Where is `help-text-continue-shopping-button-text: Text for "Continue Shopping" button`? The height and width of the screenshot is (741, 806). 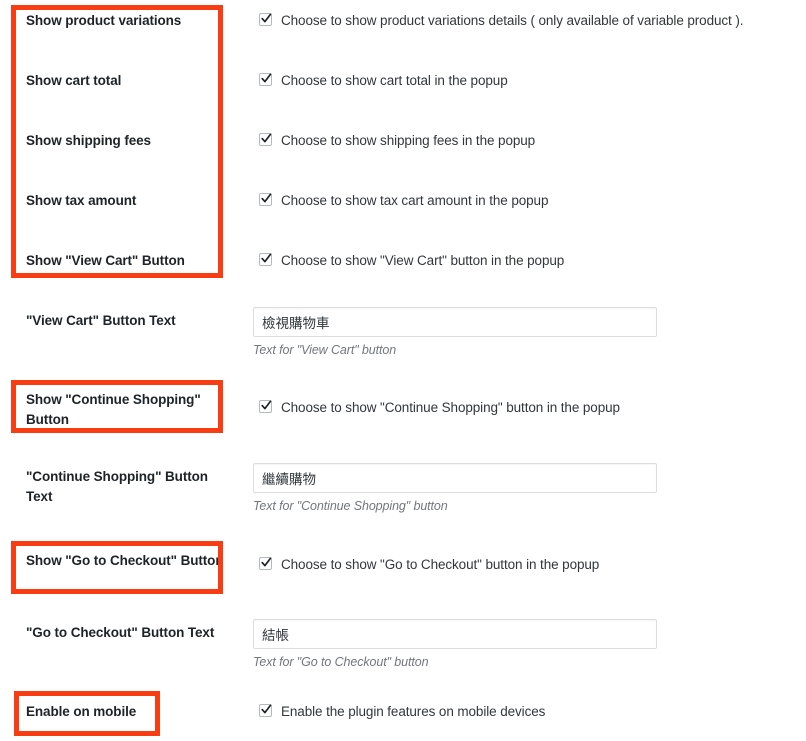 help-text-continue-shopping-button-text: Text for "Continue Shopping" button is located at coordinates (350, 506).